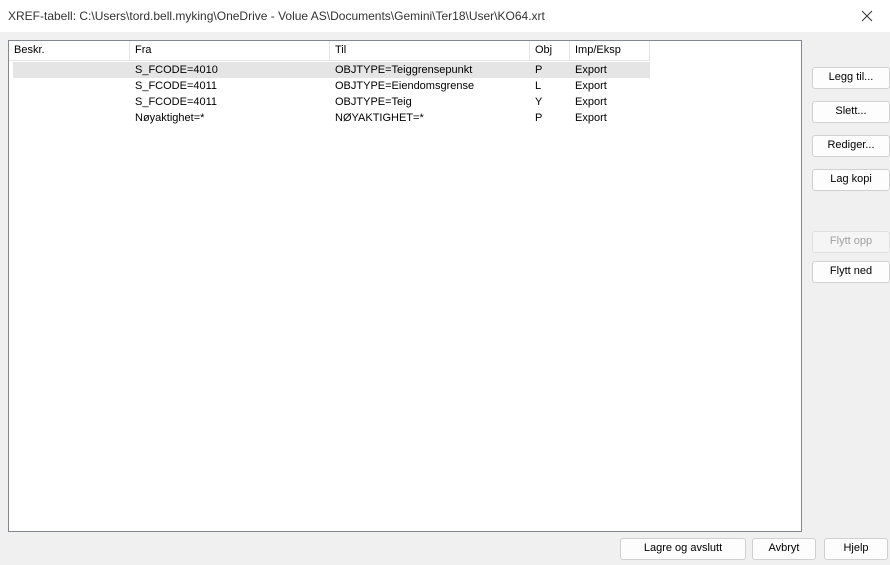 The height and width of the screenshot is (565, 890). Describe the element at coordinates (176, 70) in the screenshot. I see `cell-fra: S_FCODE=4010` at that location.